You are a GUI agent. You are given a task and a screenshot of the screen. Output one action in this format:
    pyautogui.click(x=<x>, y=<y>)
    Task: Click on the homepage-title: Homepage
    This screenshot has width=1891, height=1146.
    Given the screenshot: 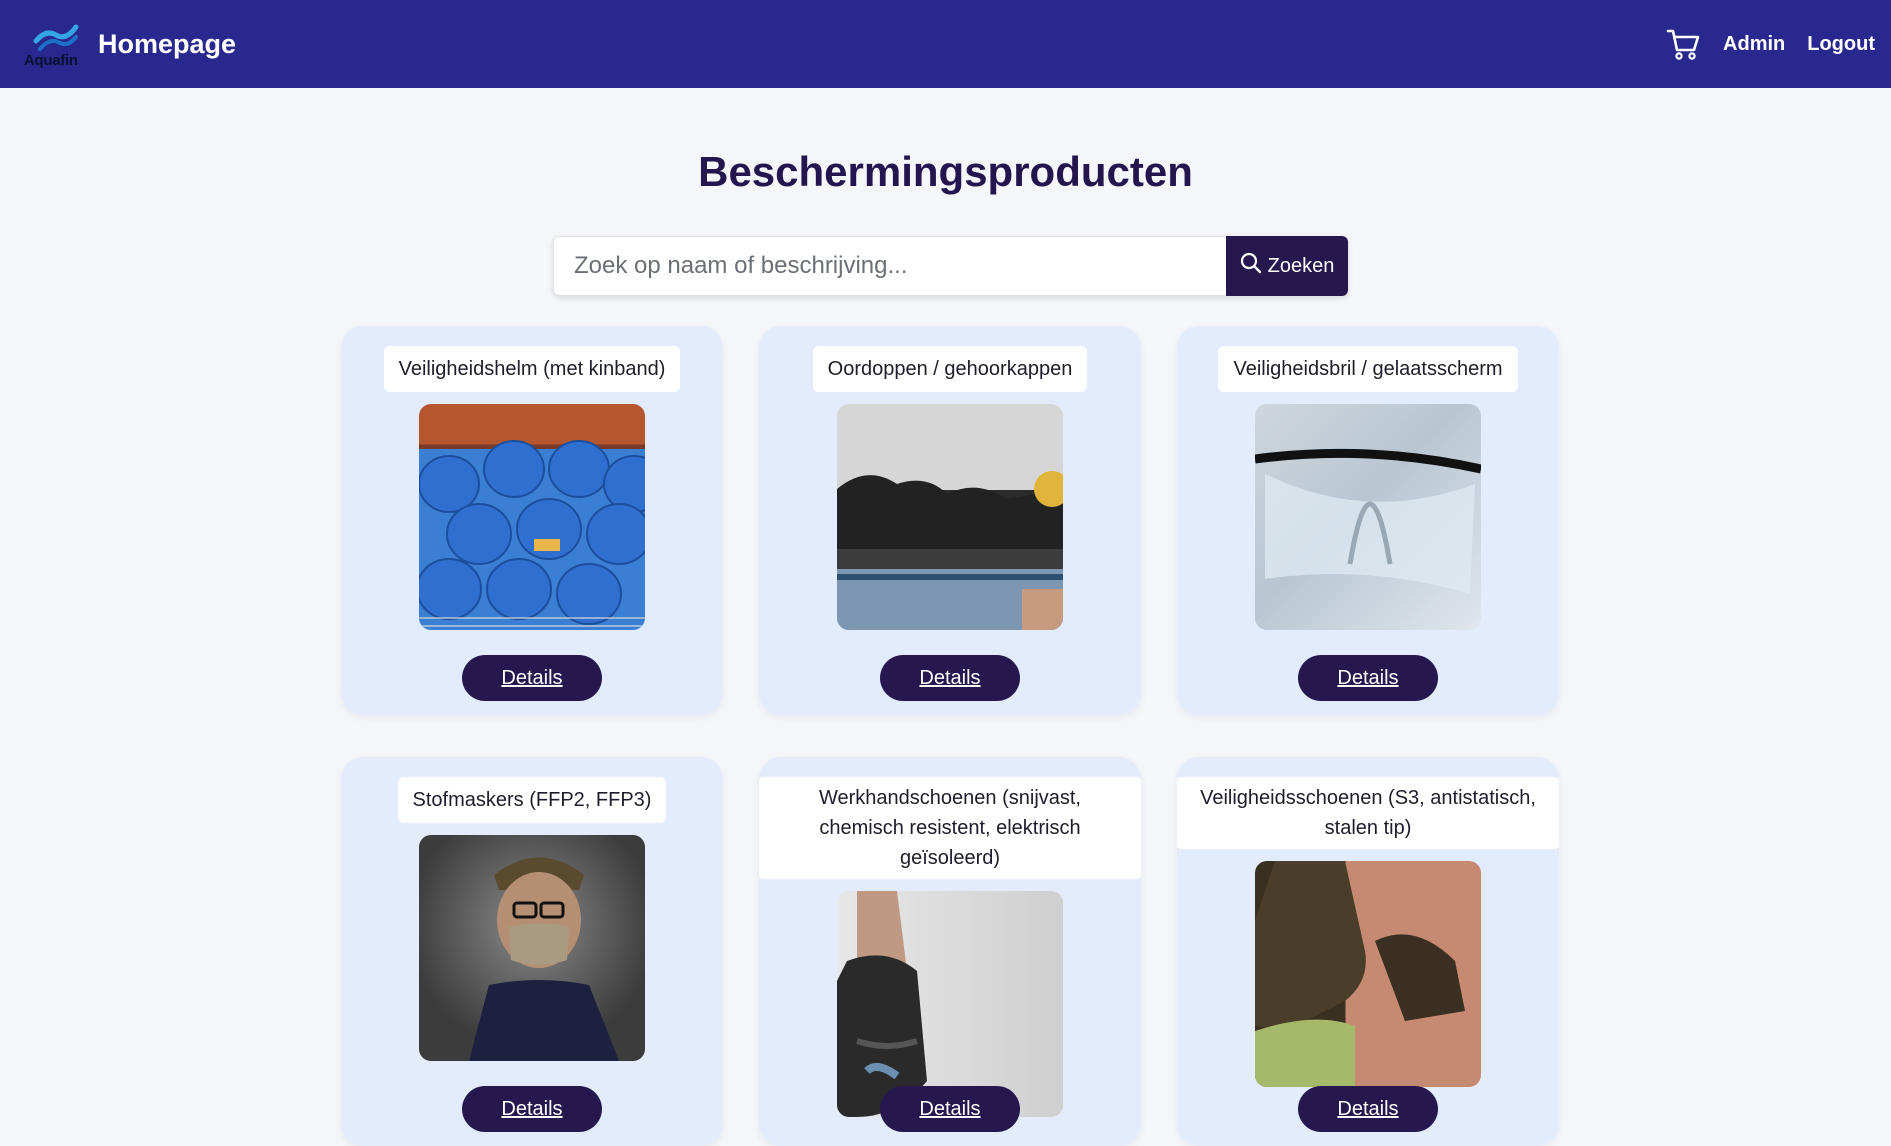 What is the action you would take?
    pyautogui.click(x=167, y=43)
    